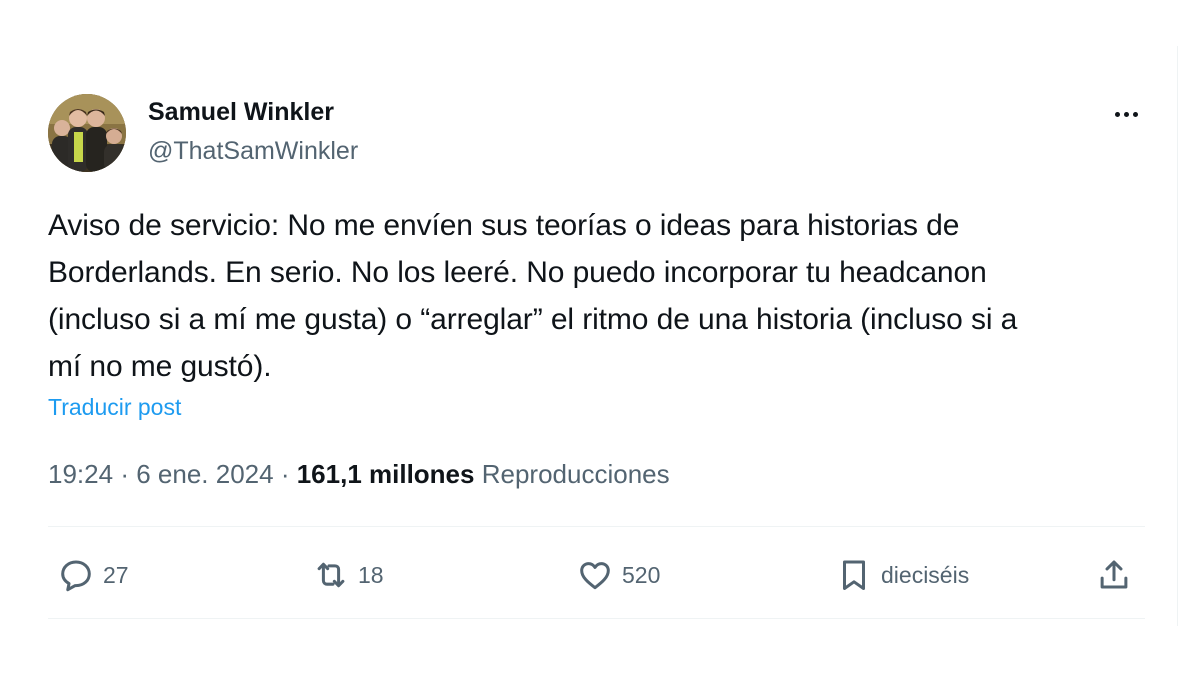 Image resolution: width=1200 pixels, height=675 pixels. What do you see at coordinates (93, 575) in the screenshot?
I see `reply-button: 27` at bounding box center [93, 575].